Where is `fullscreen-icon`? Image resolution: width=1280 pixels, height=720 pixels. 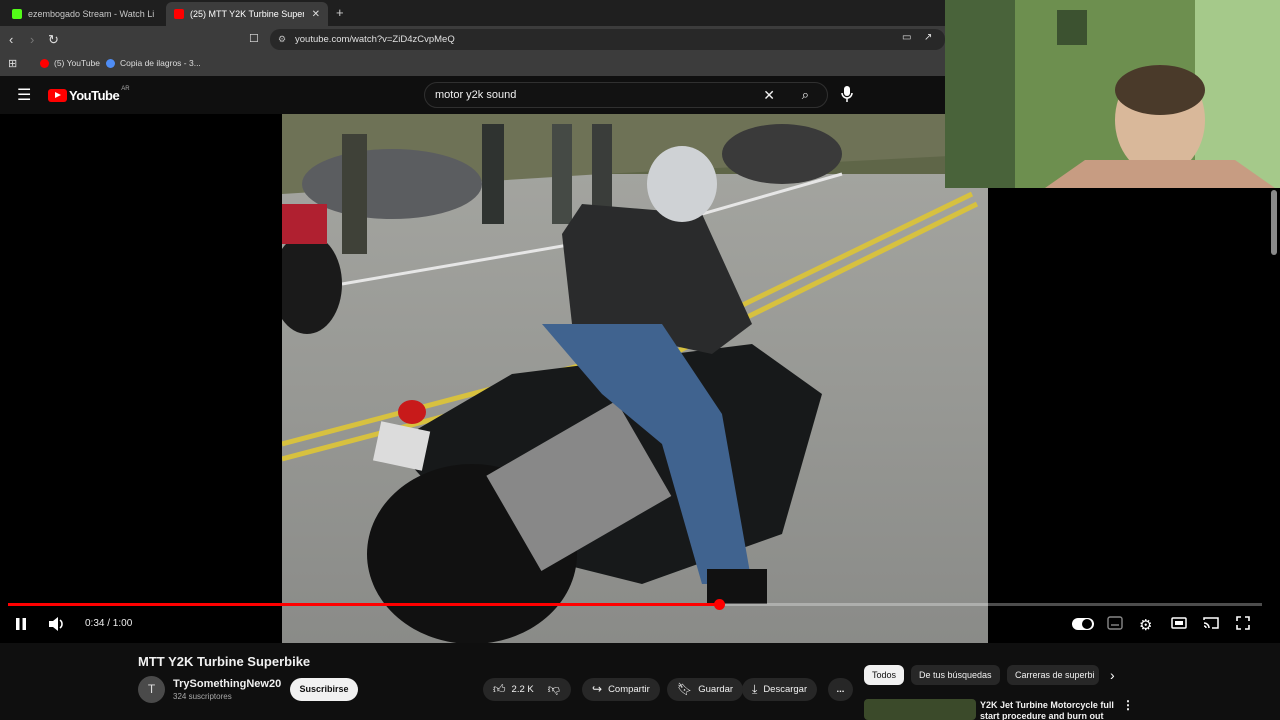 fullscreen-icon is located at coordinates (1243, 624).